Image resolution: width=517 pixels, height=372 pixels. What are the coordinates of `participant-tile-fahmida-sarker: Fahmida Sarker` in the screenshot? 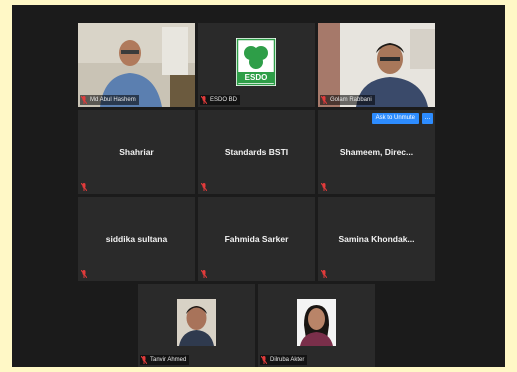 It's located at (256, 239).